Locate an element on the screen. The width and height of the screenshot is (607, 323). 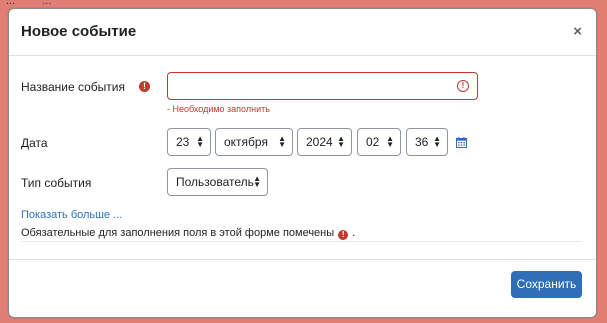
minute-select: 36 ▲ ▼ is located at coordinates (427, 142).